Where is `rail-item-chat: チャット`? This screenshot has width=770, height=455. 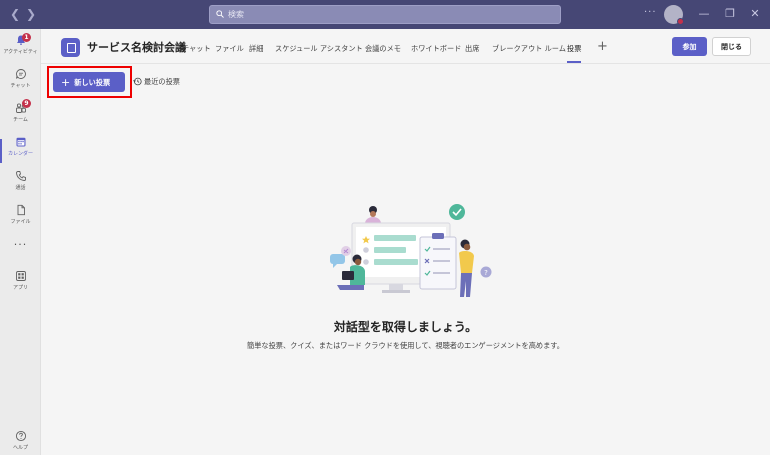 rail-item-chat: チャット is located at coordinates (20, 84).